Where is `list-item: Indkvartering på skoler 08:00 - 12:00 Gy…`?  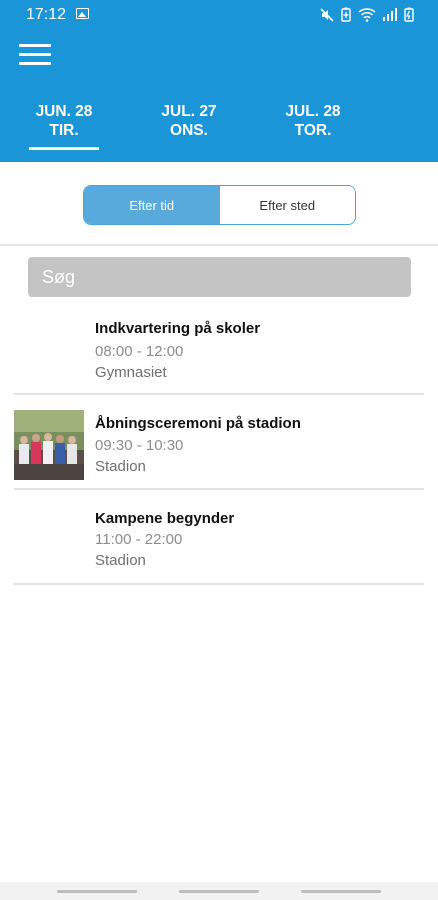 list-item: Indkvartering på skoler 08:00 - 12:00 Gy… is located at coordinates (219, 348).